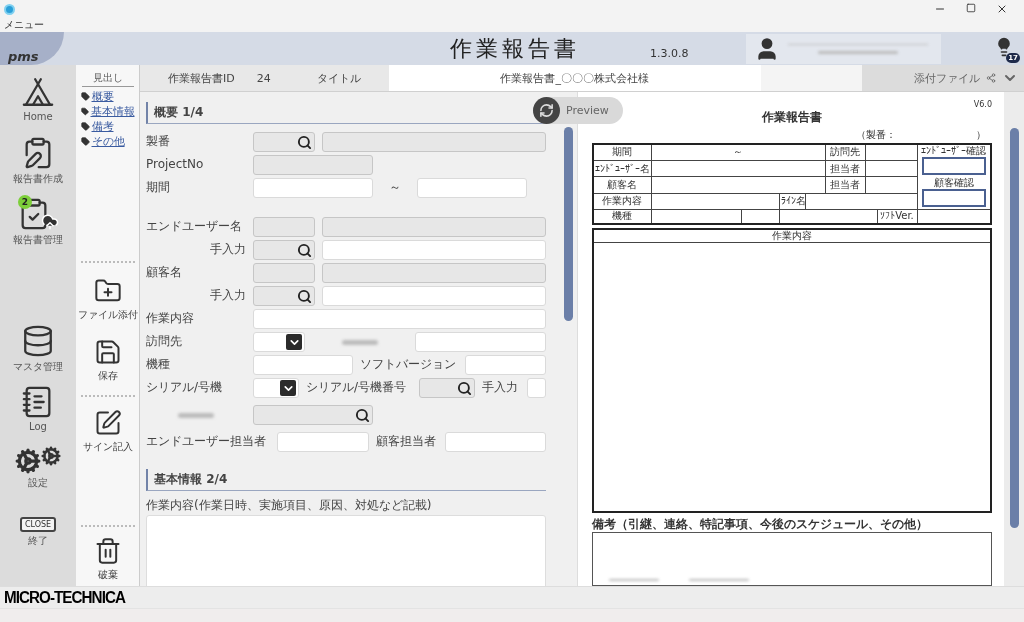 The width and height of the screenshot is (1024, 622). Describe the element at coordinates (185, 388) in the screenshot. I see `field-label: シリアル/号機` at that location.